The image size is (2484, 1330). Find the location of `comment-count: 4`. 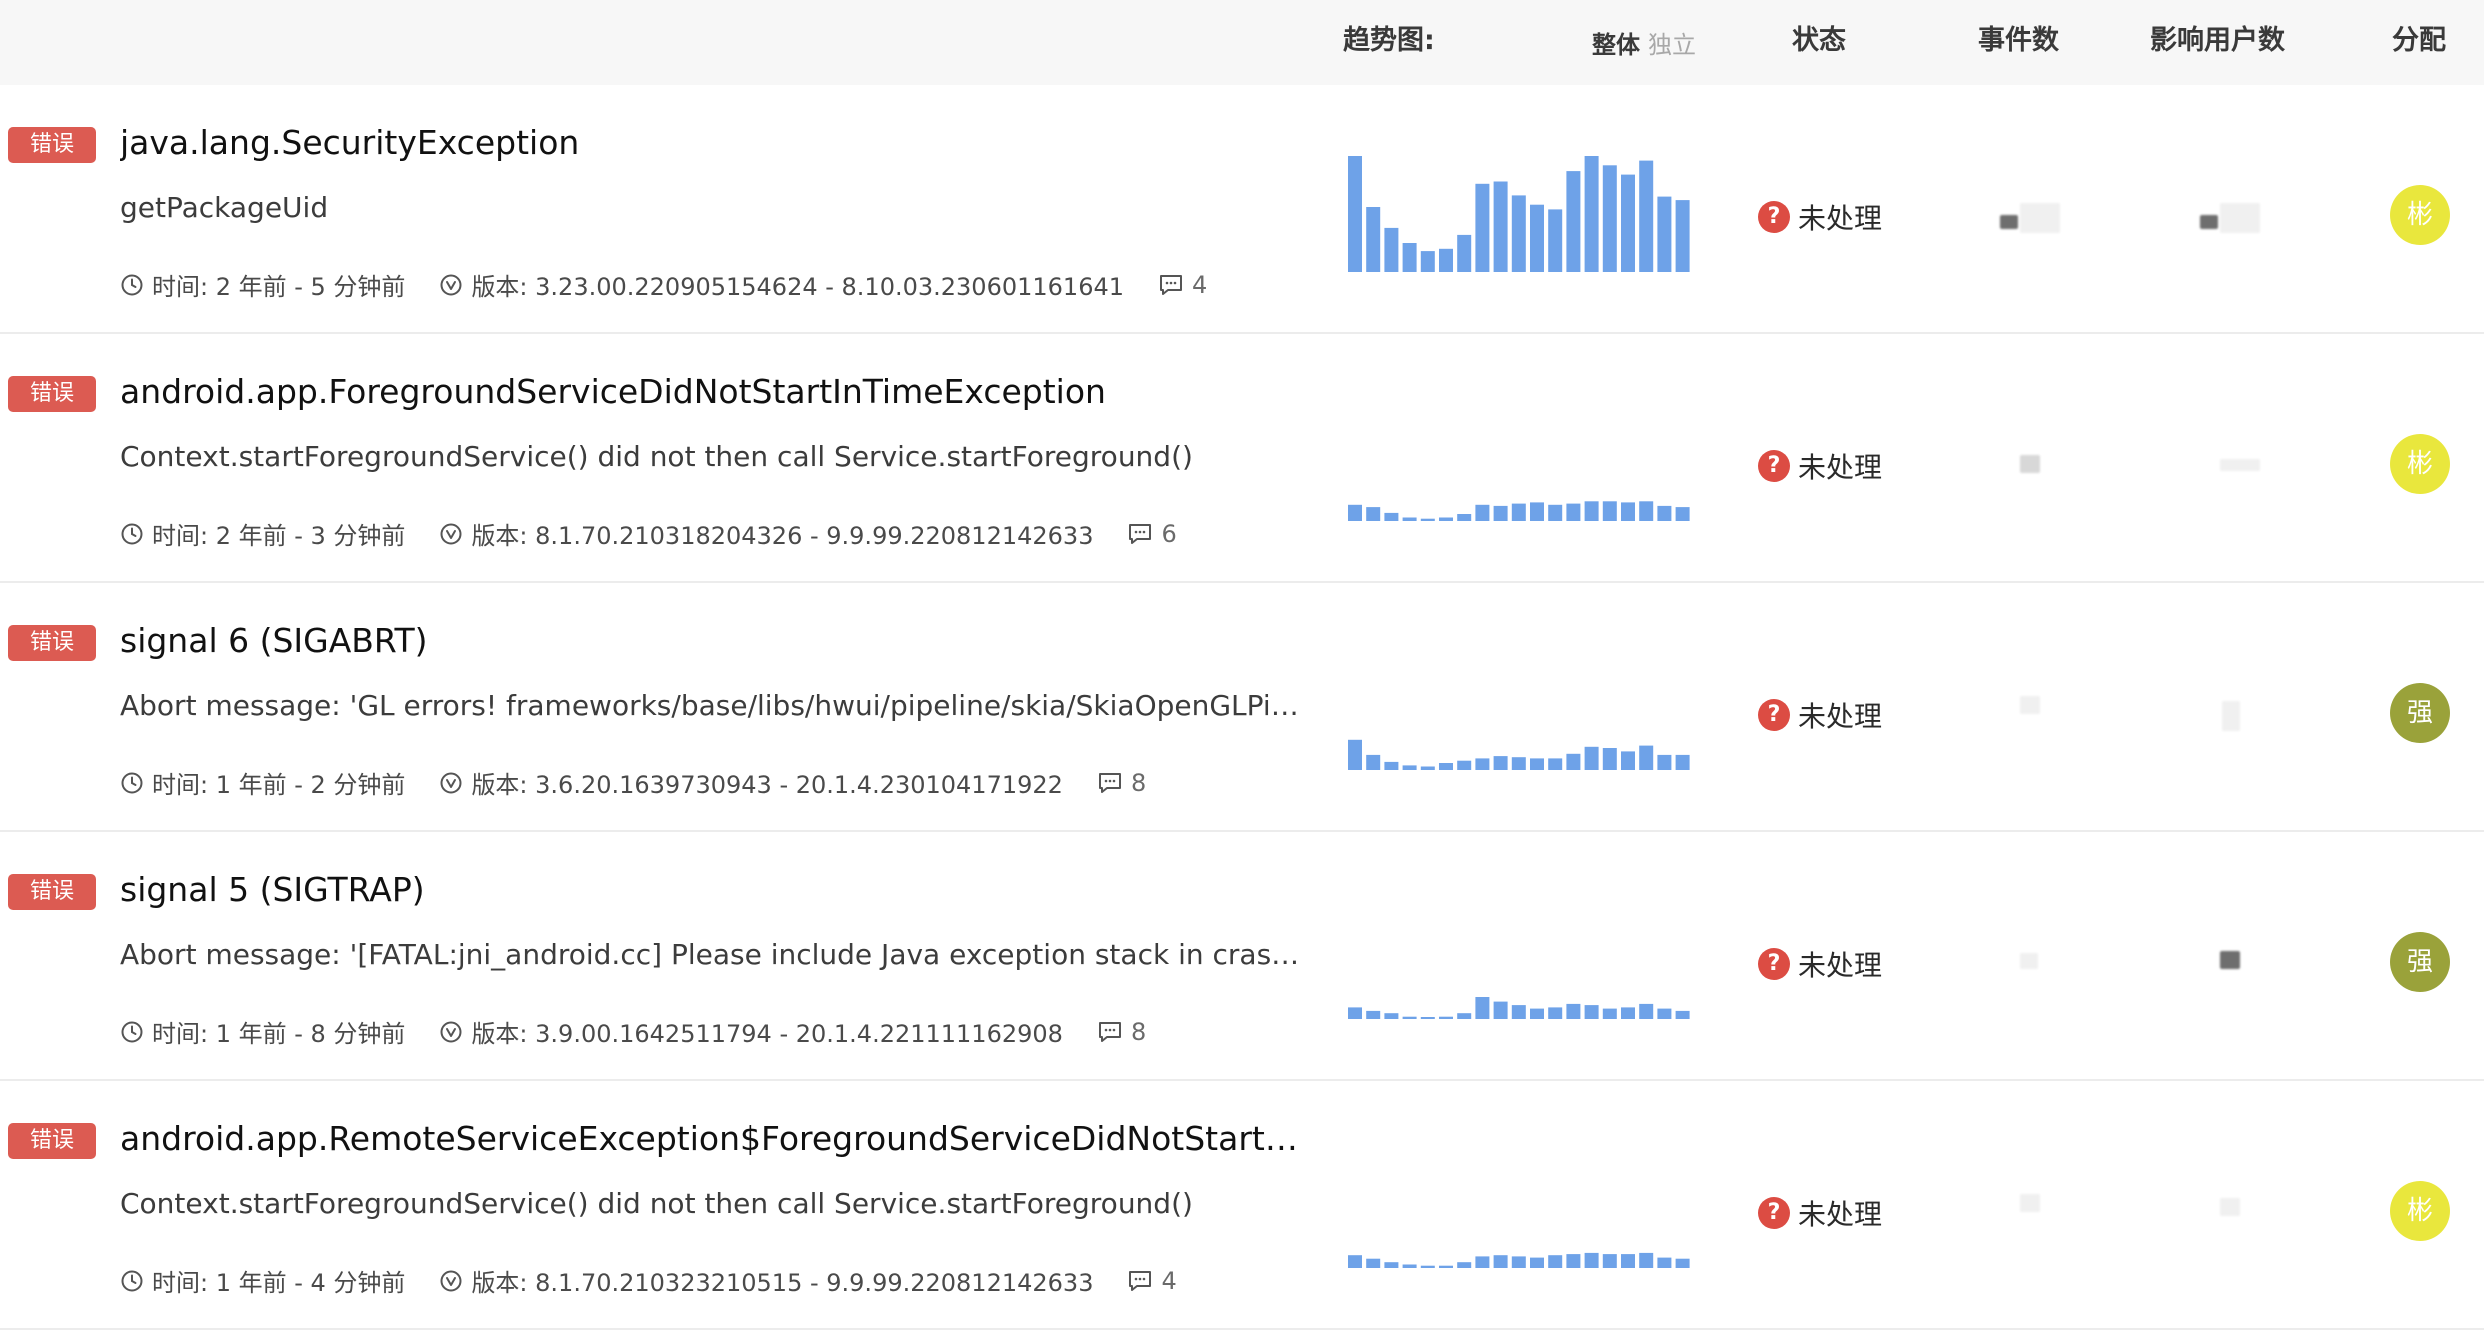

comment-count: 4 is located at coordinates (1200, 284).